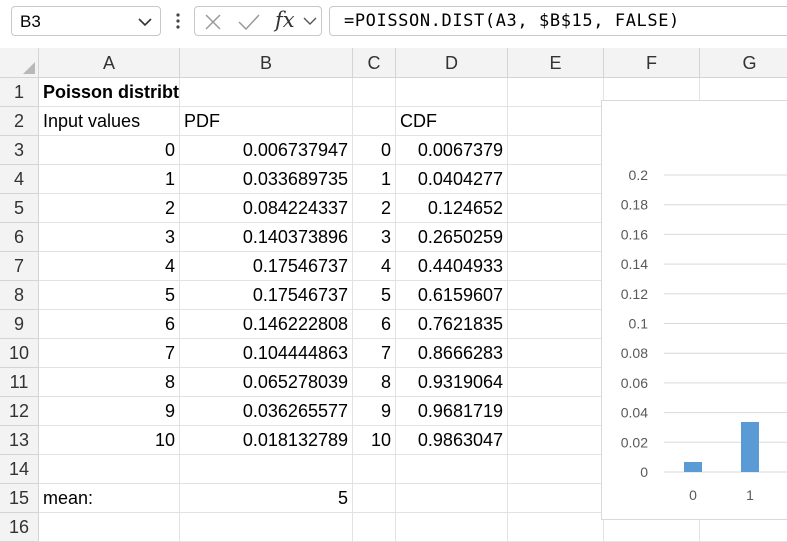  Describe the element at coordinates (19, 63) in the screenshot. I see `select-all-corner` at that location.